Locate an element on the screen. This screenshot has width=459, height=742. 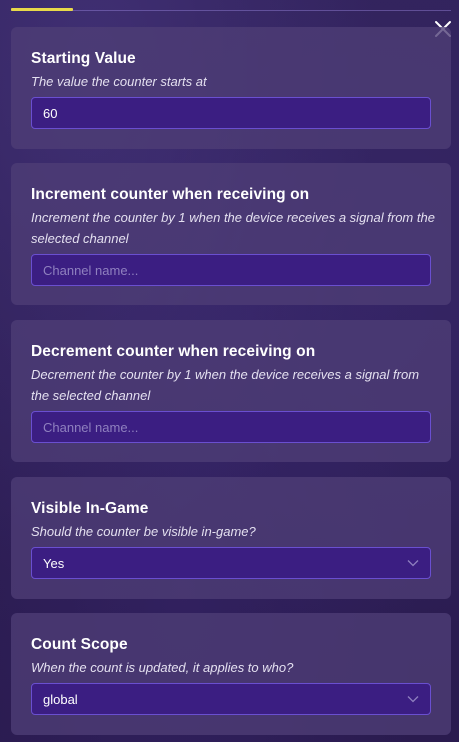
visible-select: Yes is located at coordinates (231, 563).